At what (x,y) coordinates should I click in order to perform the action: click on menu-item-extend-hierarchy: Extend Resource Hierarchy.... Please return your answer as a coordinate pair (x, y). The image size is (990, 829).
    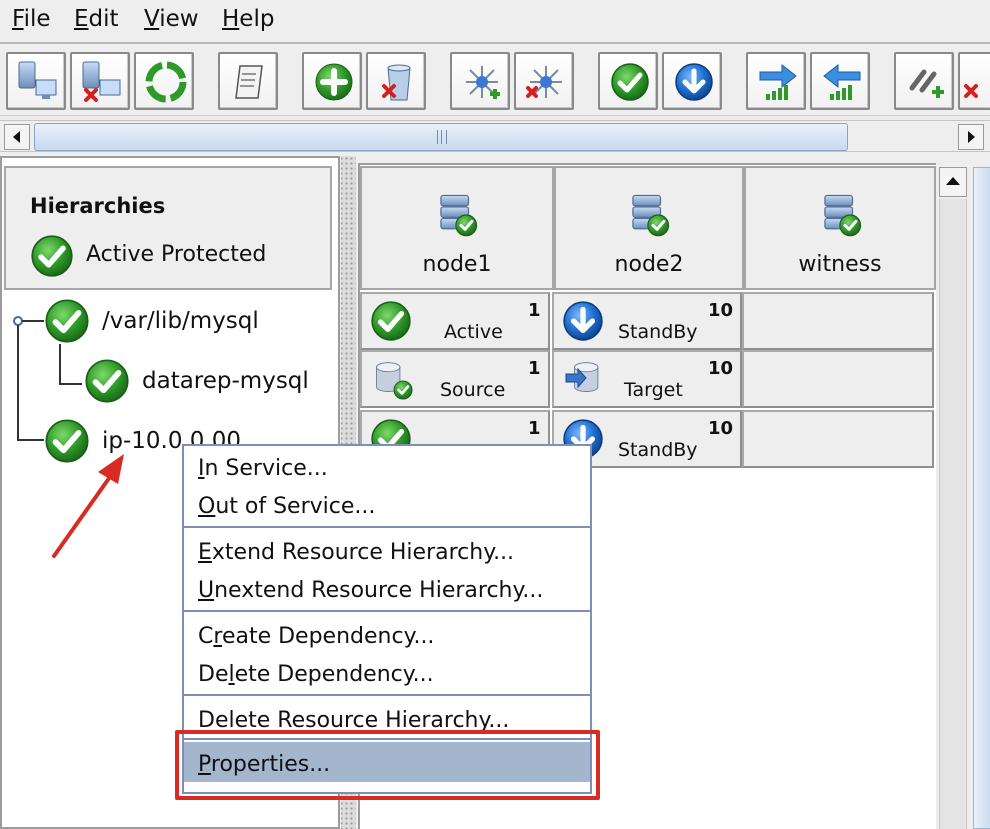
    Looking at the image, I should click on (356, 552).